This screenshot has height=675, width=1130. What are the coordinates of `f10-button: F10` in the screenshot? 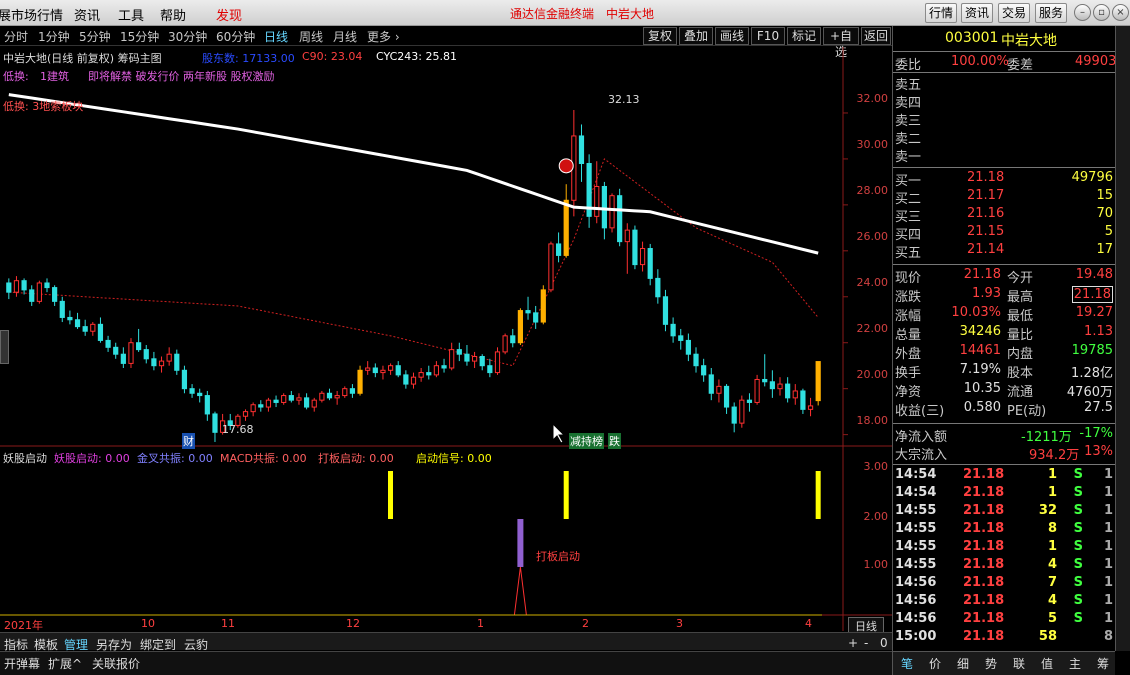 It's located at (768, 36).